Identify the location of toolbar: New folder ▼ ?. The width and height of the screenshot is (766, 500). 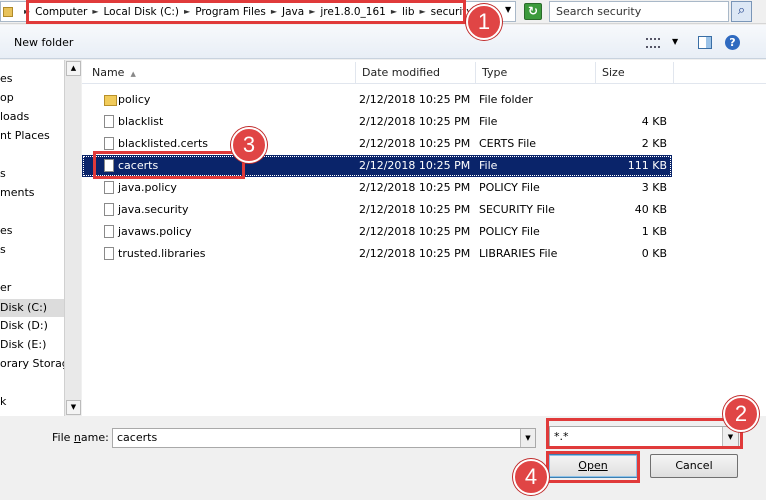
(383, 42).